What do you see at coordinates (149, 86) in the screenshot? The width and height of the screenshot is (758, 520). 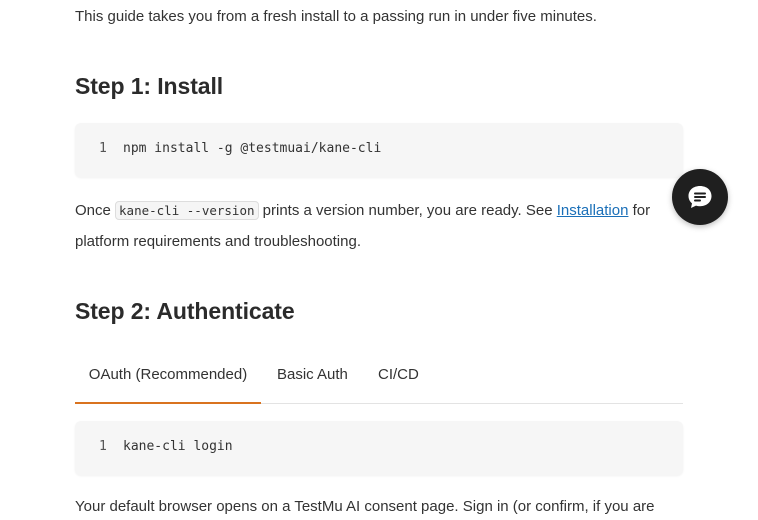 I see `step1-heading: Step 1: Install` at bounding box center [149, 86].